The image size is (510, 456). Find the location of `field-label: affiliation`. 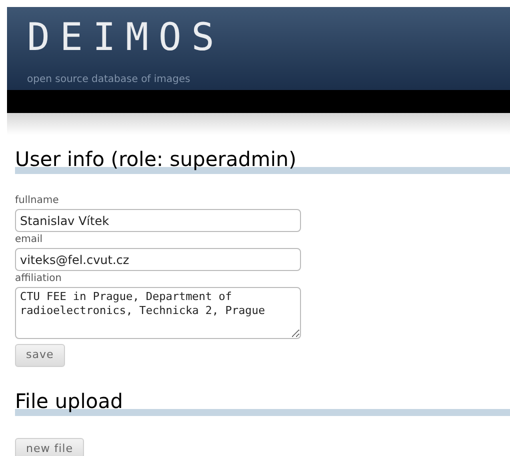

field-label: affiliation is located at coordinates (38, 279).